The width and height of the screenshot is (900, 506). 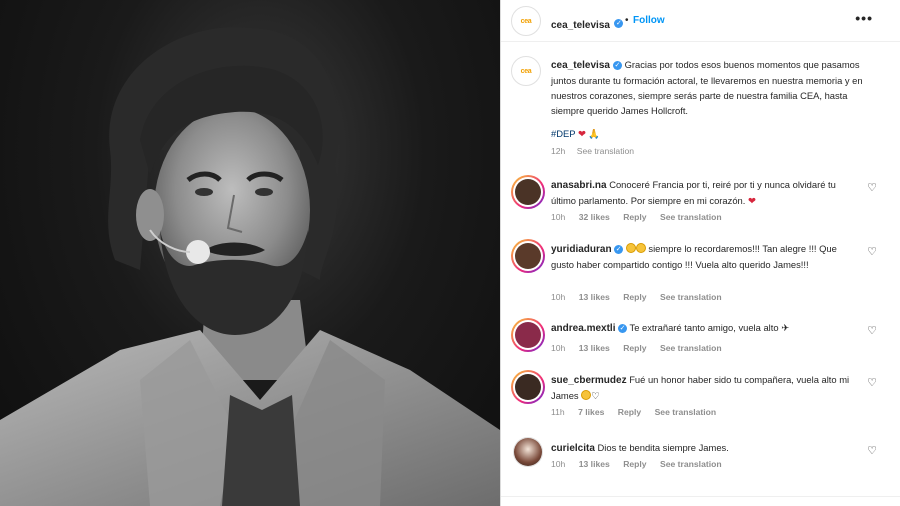 I want to click on comment-meta: 10h 32 likes Reply See translation, so click(x=642, y=217).